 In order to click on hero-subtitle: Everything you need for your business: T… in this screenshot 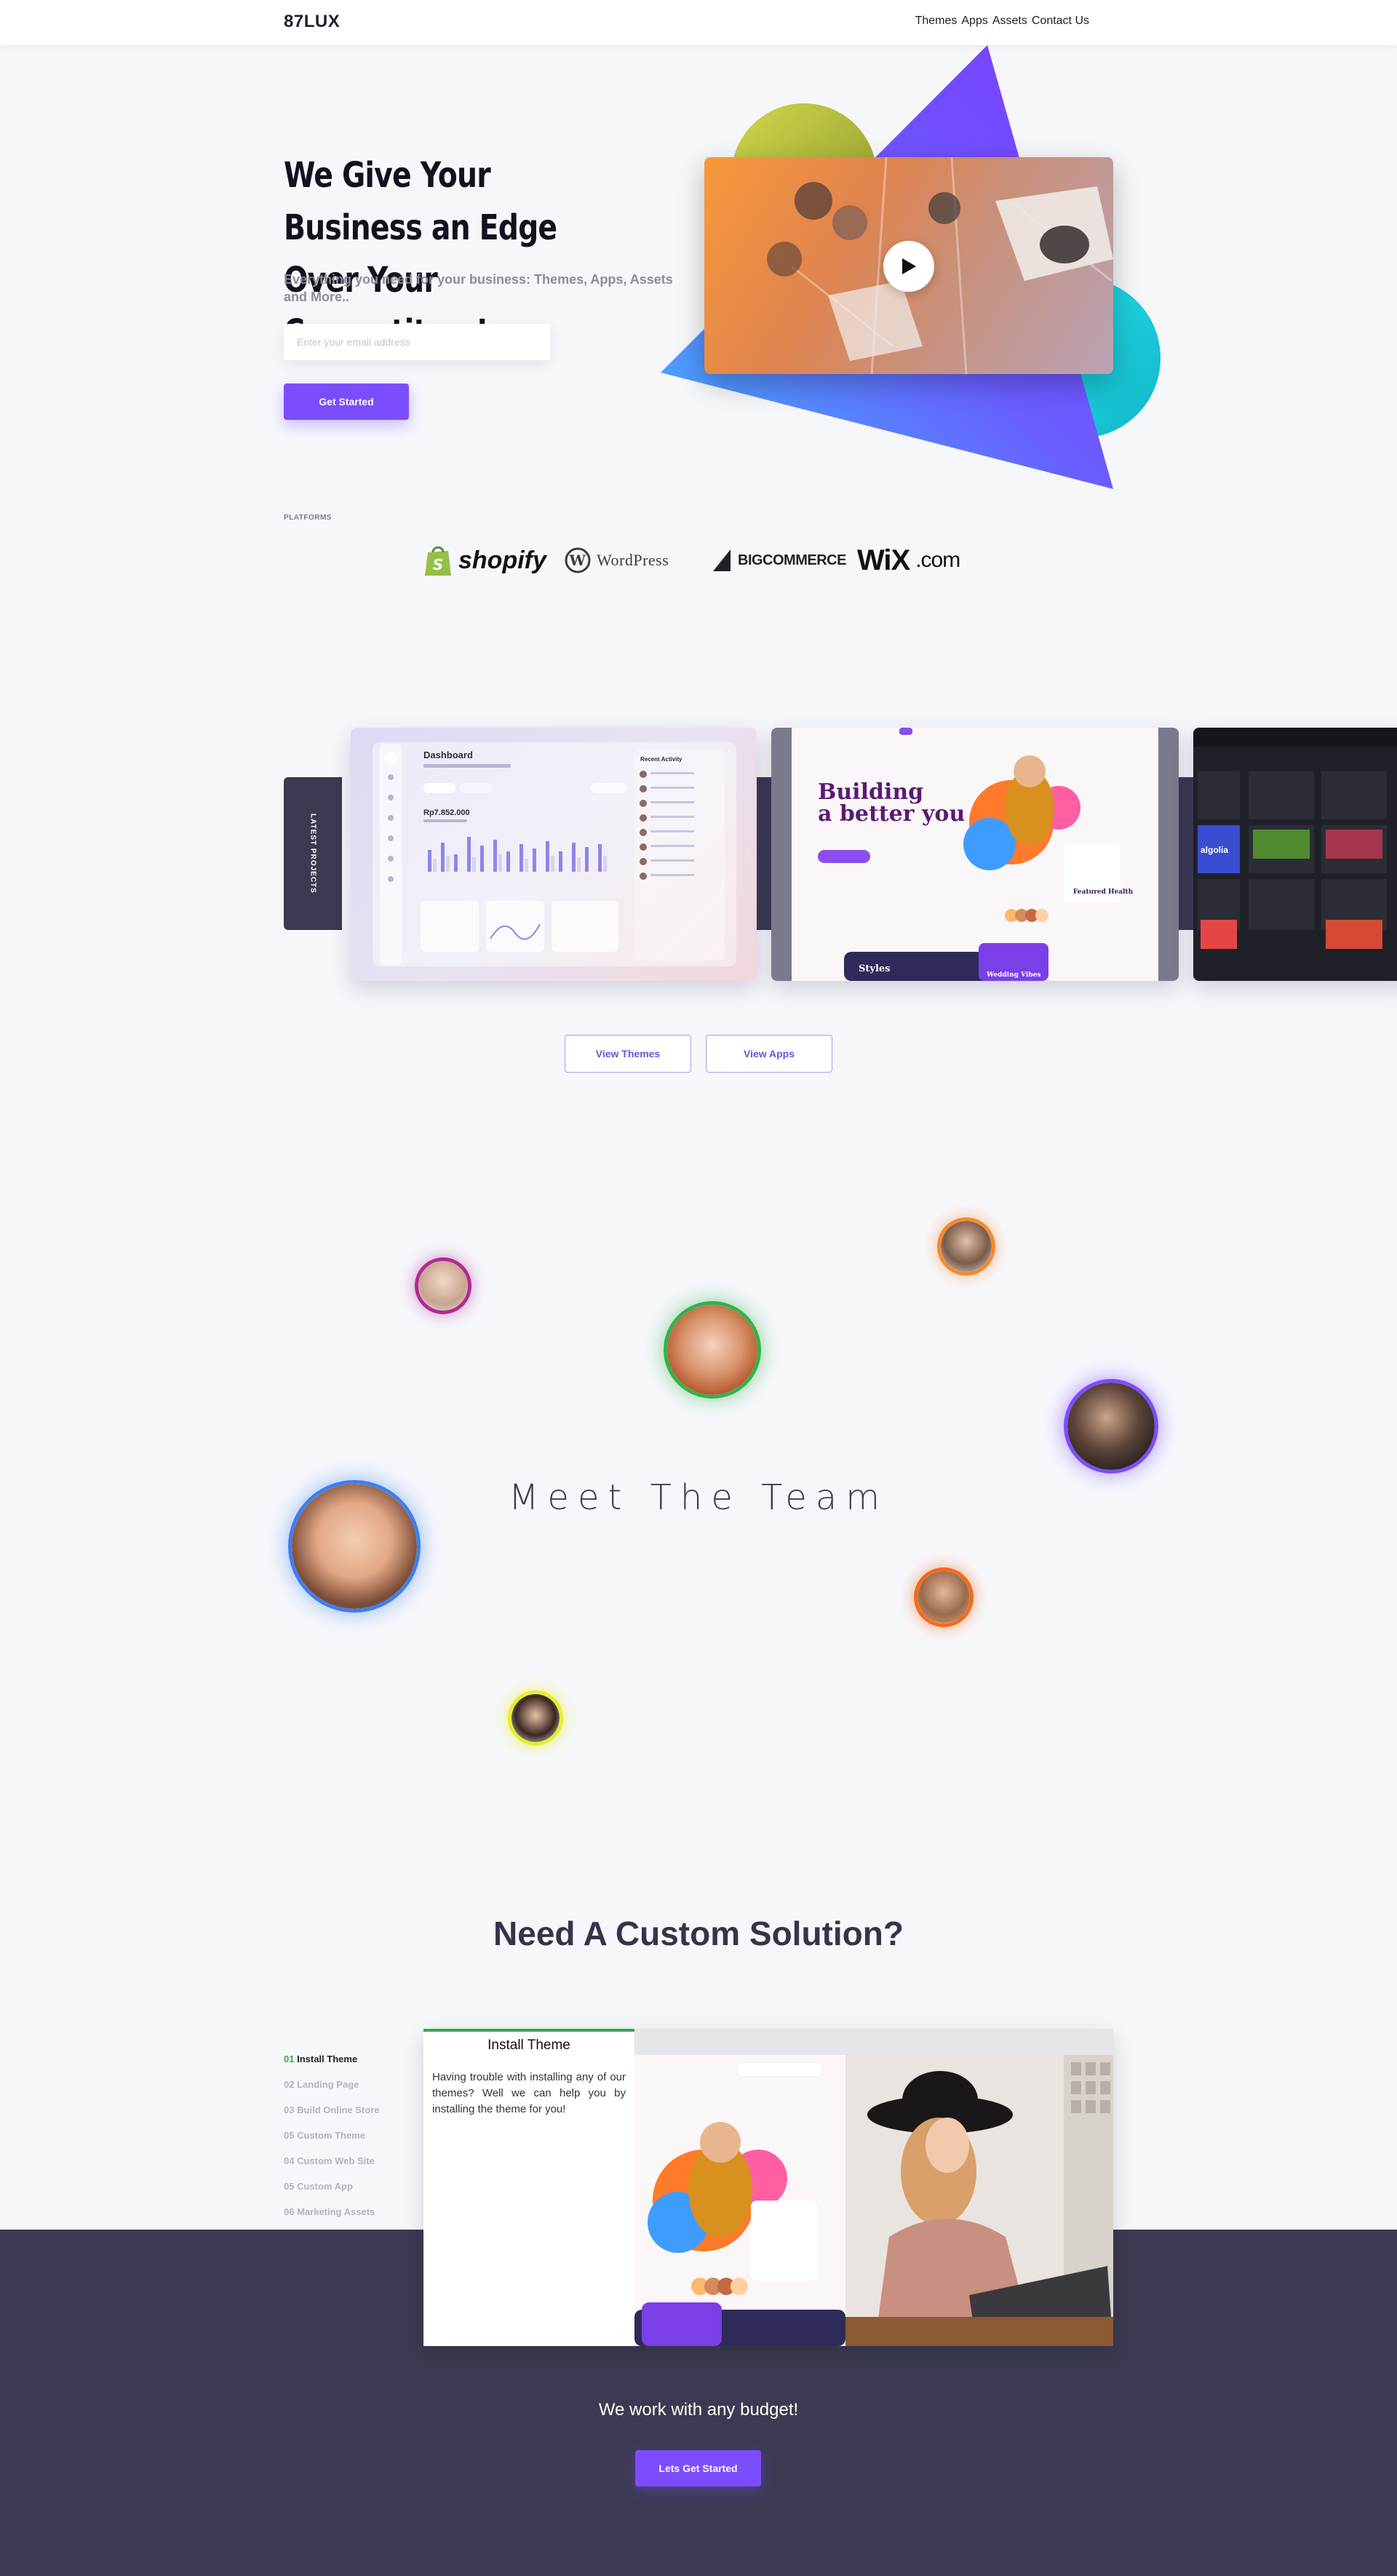, I will do `click(479, 288)`.